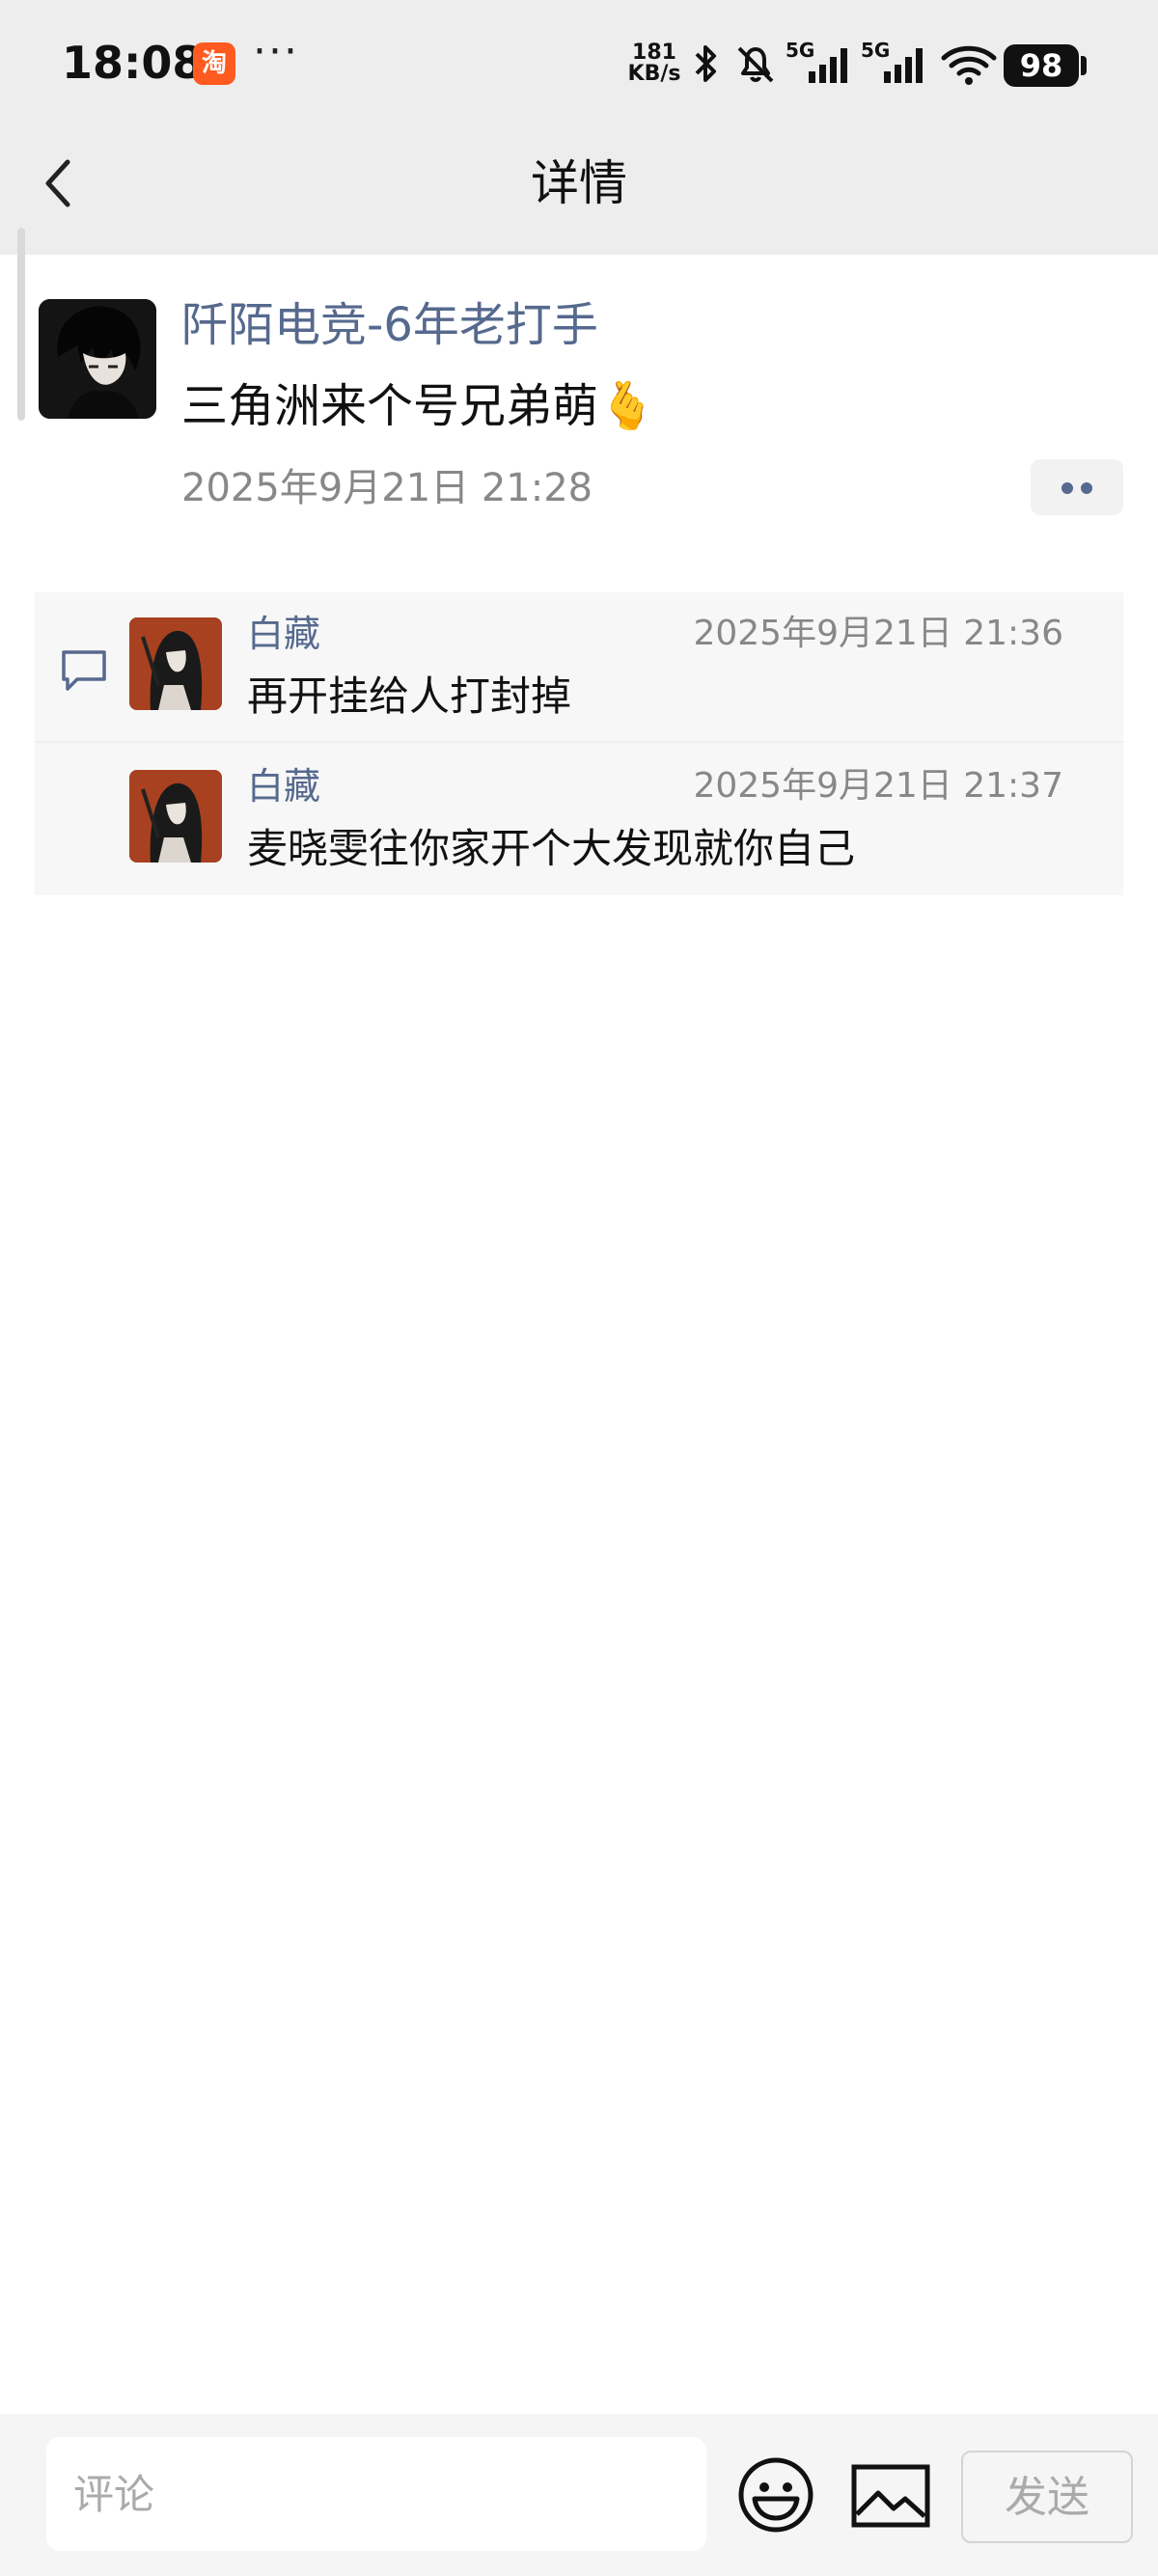 This screenshot has width=1158, height=2576. I want to click on page-title: 详情, so click(579, 183).